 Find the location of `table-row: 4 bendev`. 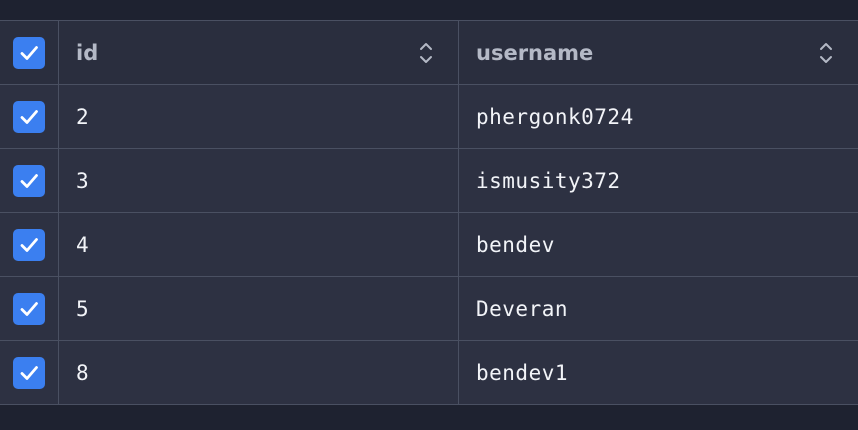

table-row: 4 bendev is located at coordinates (429, 245).